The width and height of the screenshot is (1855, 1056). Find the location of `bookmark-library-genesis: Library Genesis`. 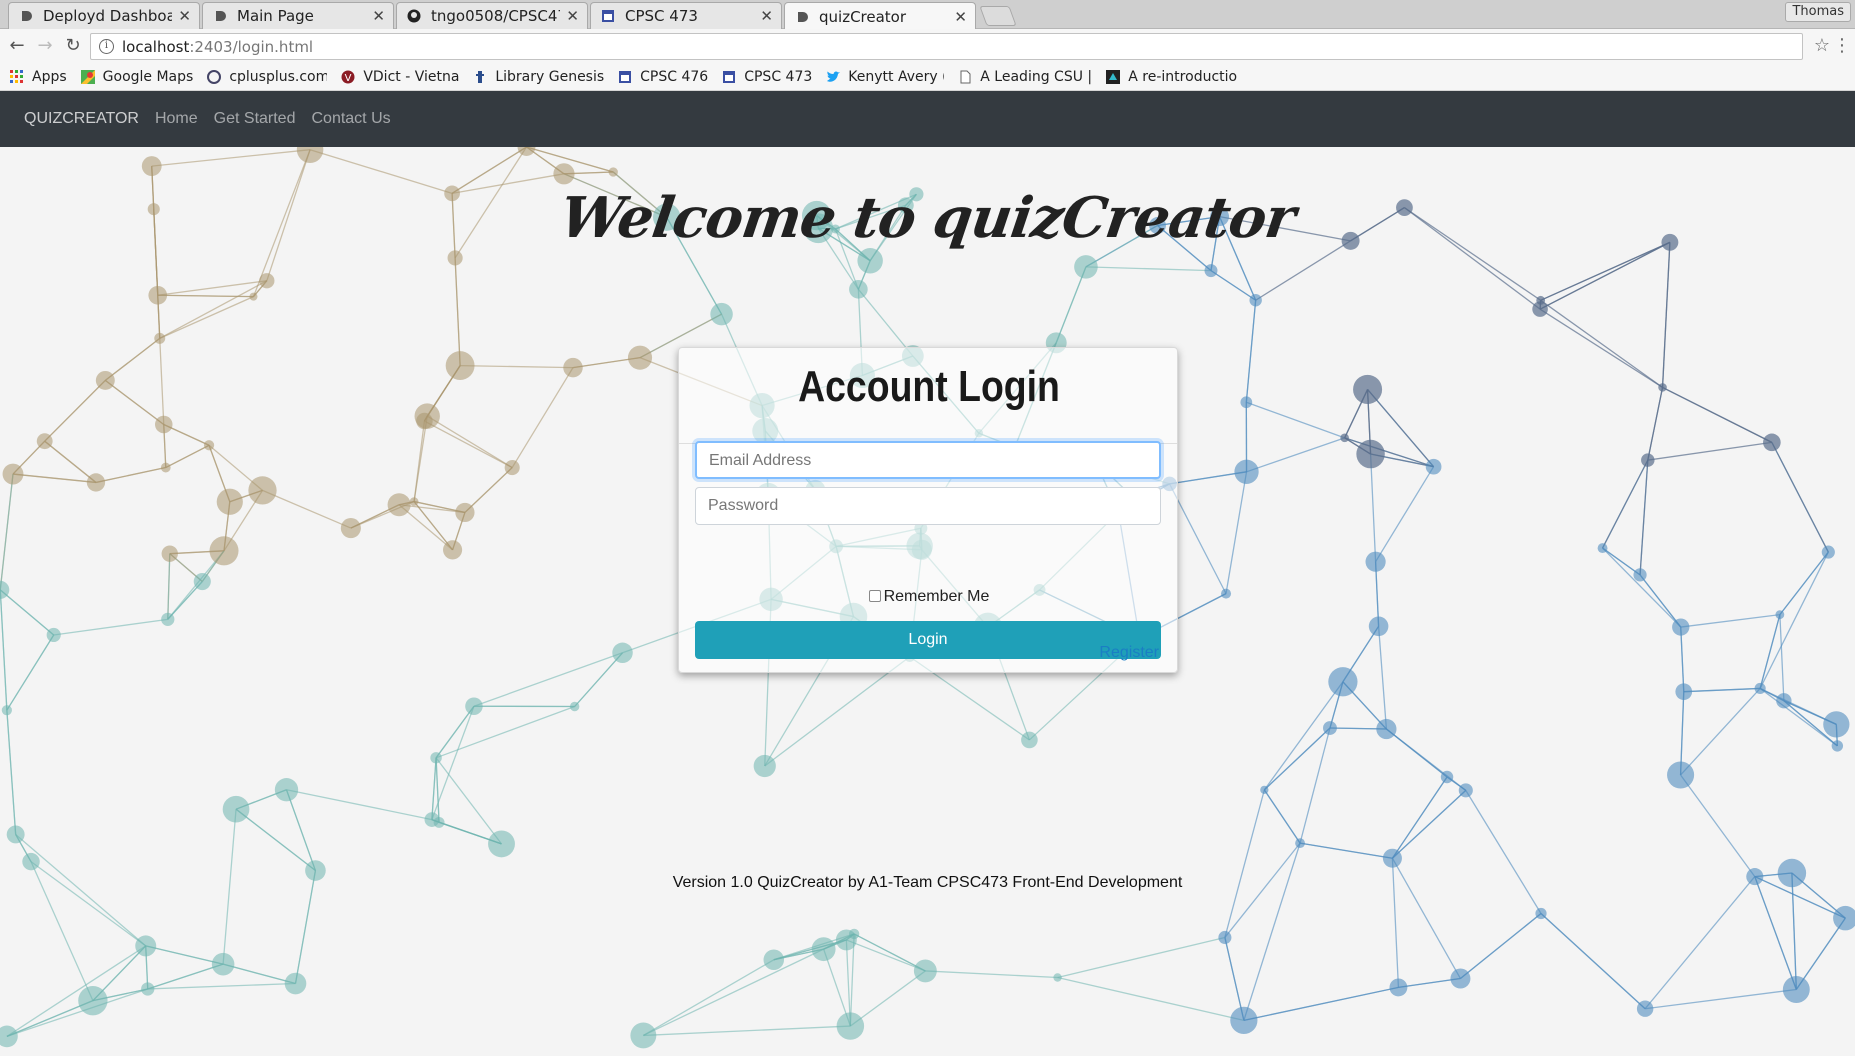

bookmark-library-genesis: Library Genesis is located at coordinates (538, 77).